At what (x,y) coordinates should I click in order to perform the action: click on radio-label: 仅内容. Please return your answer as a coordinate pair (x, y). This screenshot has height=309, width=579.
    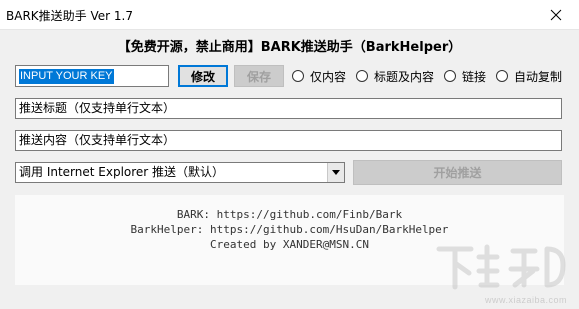
    Looking at the image, I should click on (328, 76).